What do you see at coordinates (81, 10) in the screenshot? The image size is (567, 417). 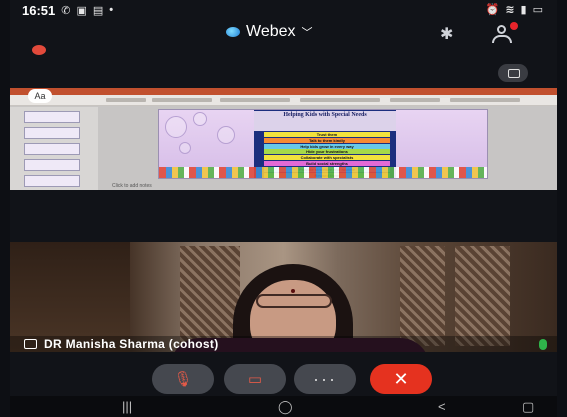 I see `screen-record-icon: ▣` at bounding box center [81, 10].